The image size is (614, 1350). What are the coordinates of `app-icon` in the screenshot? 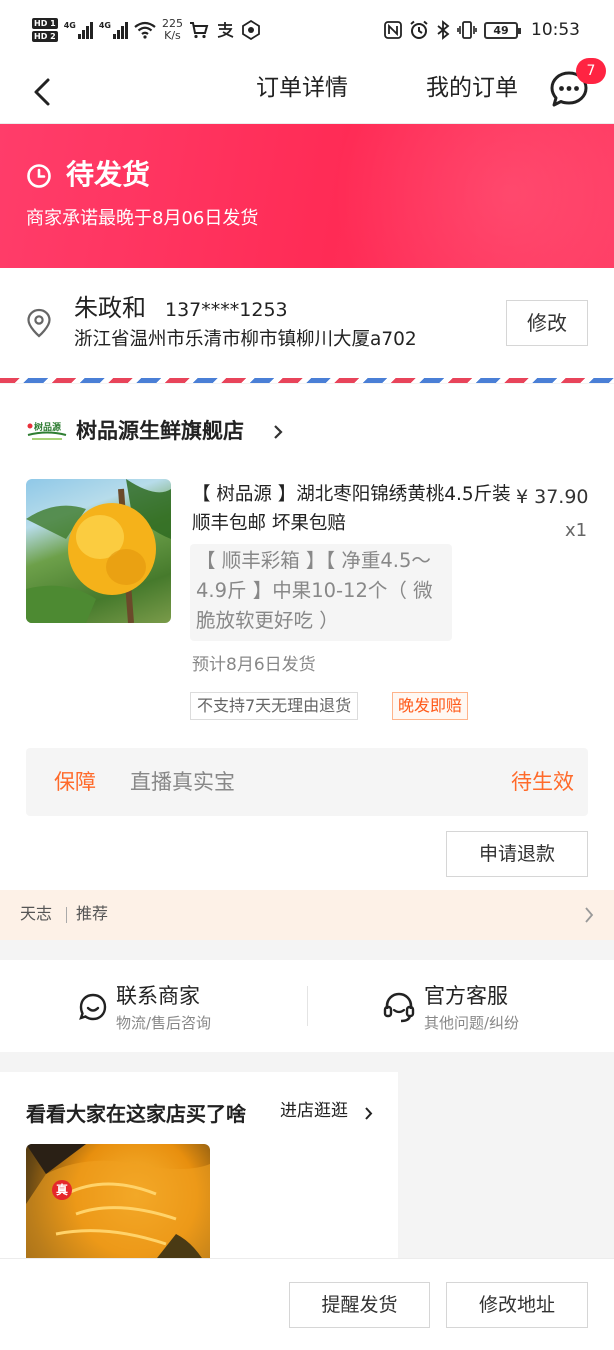 It's located at (251, 30).